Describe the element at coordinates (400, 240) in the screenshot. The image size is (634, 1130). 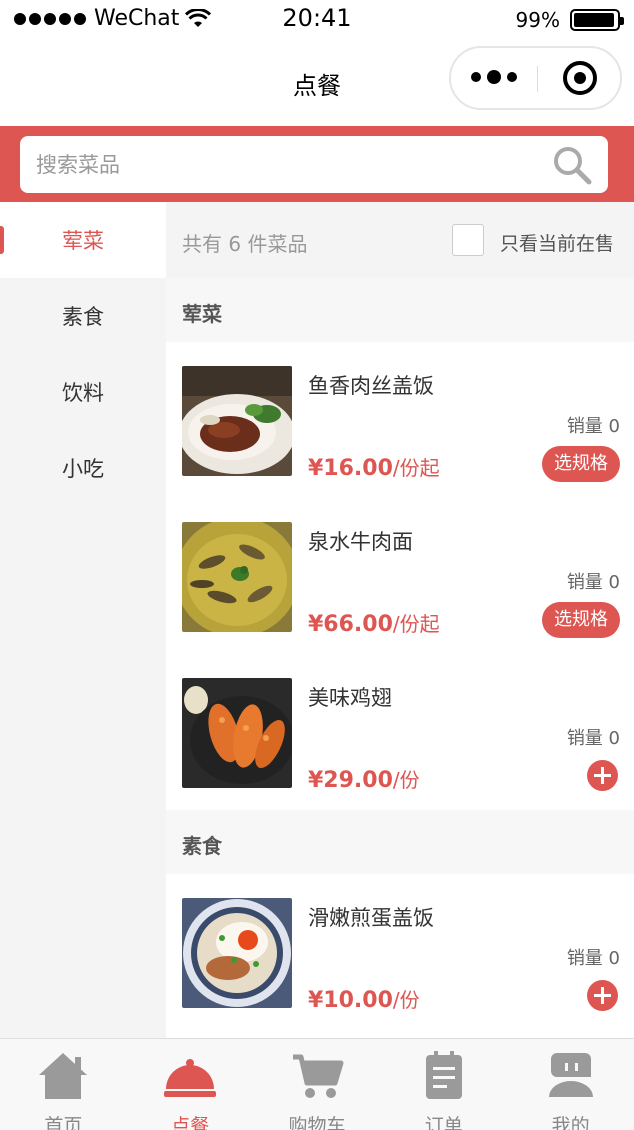
I see `list-summary: 共有 6 件菜品 只看当前在售` at that location.